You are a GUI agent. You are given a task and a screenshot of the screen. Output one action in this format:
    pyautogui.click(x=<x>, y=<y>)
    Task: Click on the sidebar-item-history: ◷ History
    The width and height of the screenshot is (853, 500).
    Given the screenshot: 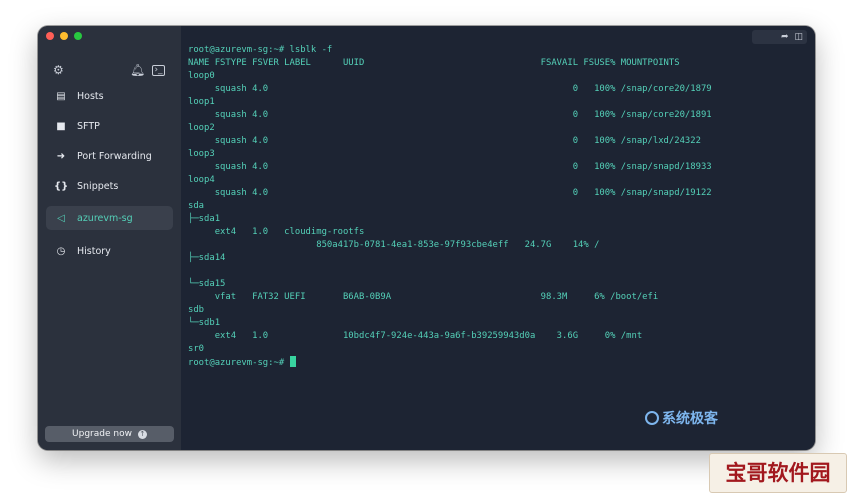 What is the action you would take?
    pyautogui.click(x=109, y=251)
    